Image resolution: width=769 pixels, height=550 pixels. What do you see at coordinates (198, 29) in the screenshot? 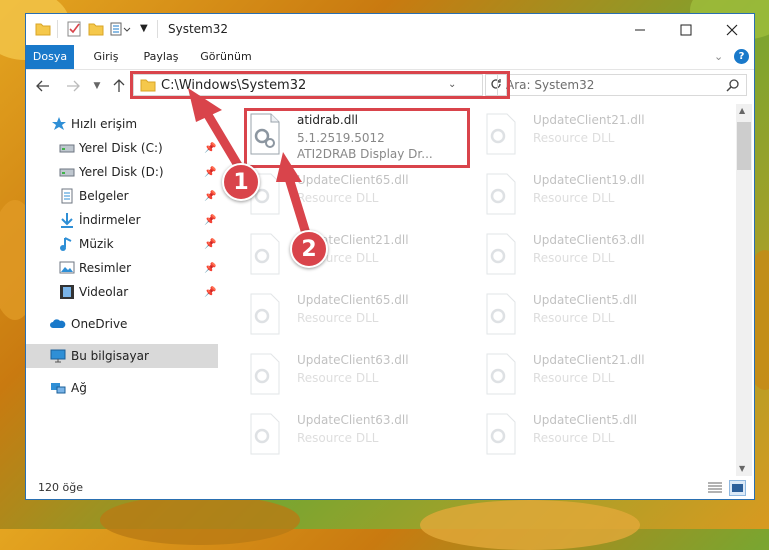
I see `window-title: System32` at bounding box center [198, 29].